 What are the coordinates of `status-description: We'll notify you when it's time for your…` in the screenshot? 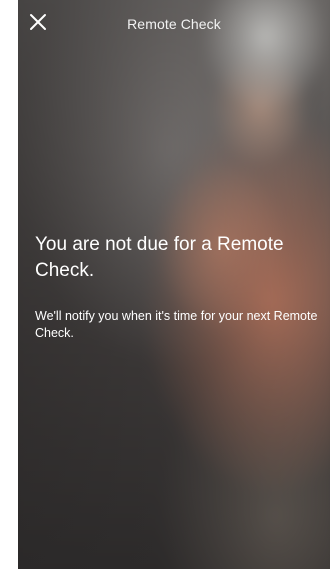 It's located at (176, 324).